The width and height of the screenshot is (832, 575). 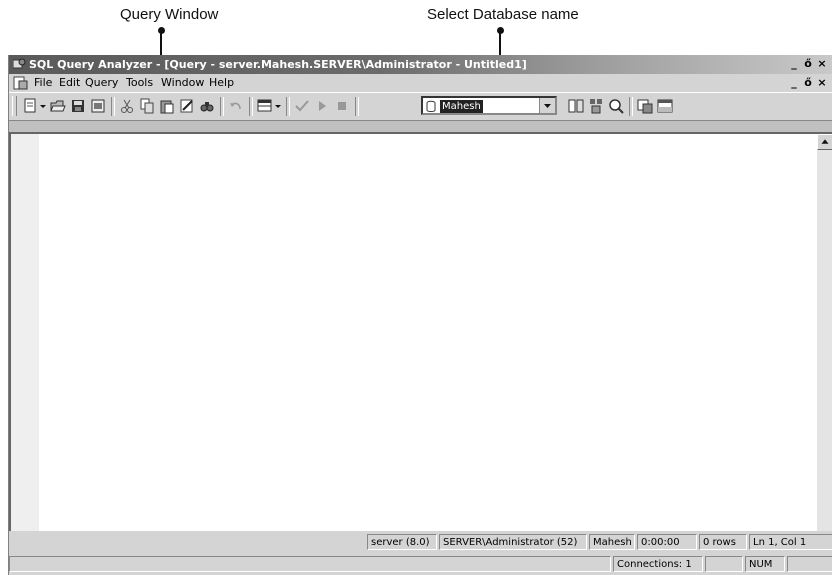 What do you see at coordinates (14, 106) in the screenshot?
I see `toolbar-grip` at bounding box center [14, 106].